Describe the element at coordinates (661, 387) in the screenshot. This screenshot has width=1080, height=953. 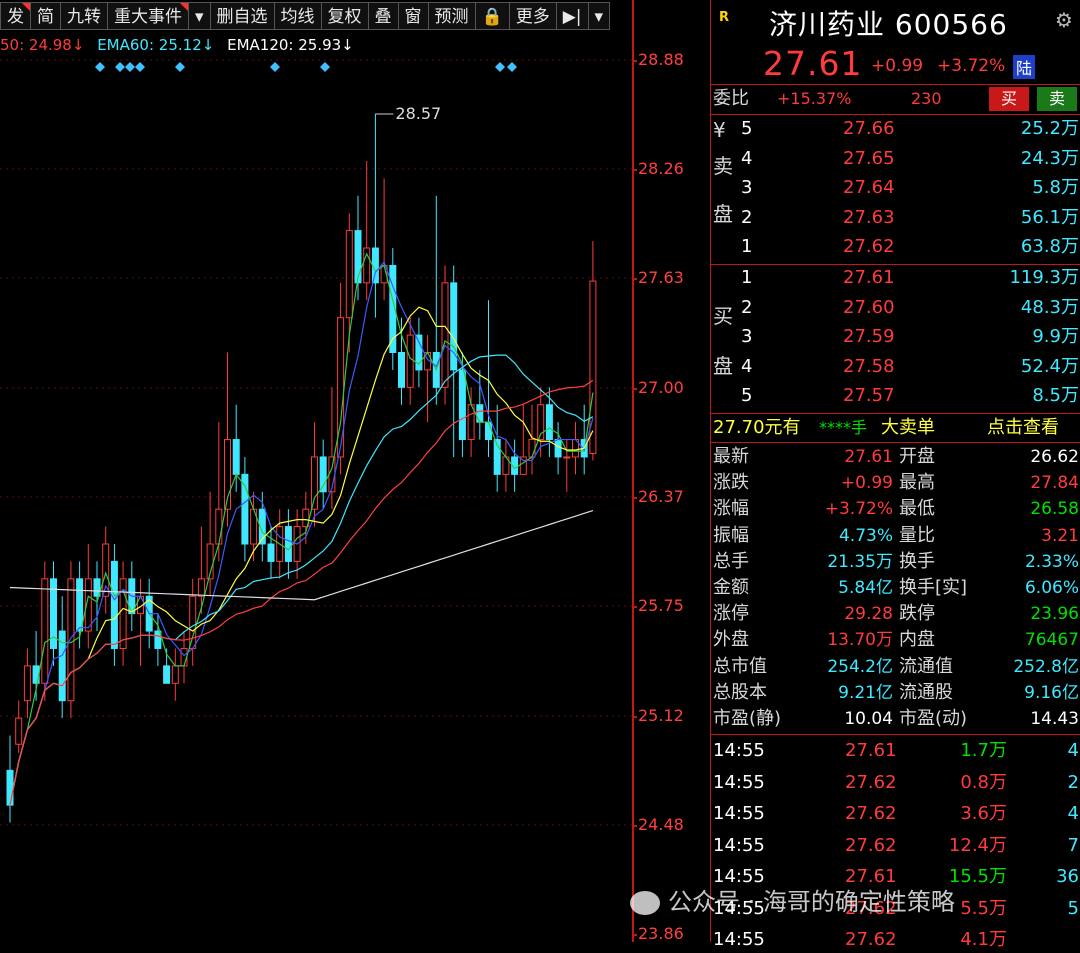
I see `price-tick: 27.00` at that location.